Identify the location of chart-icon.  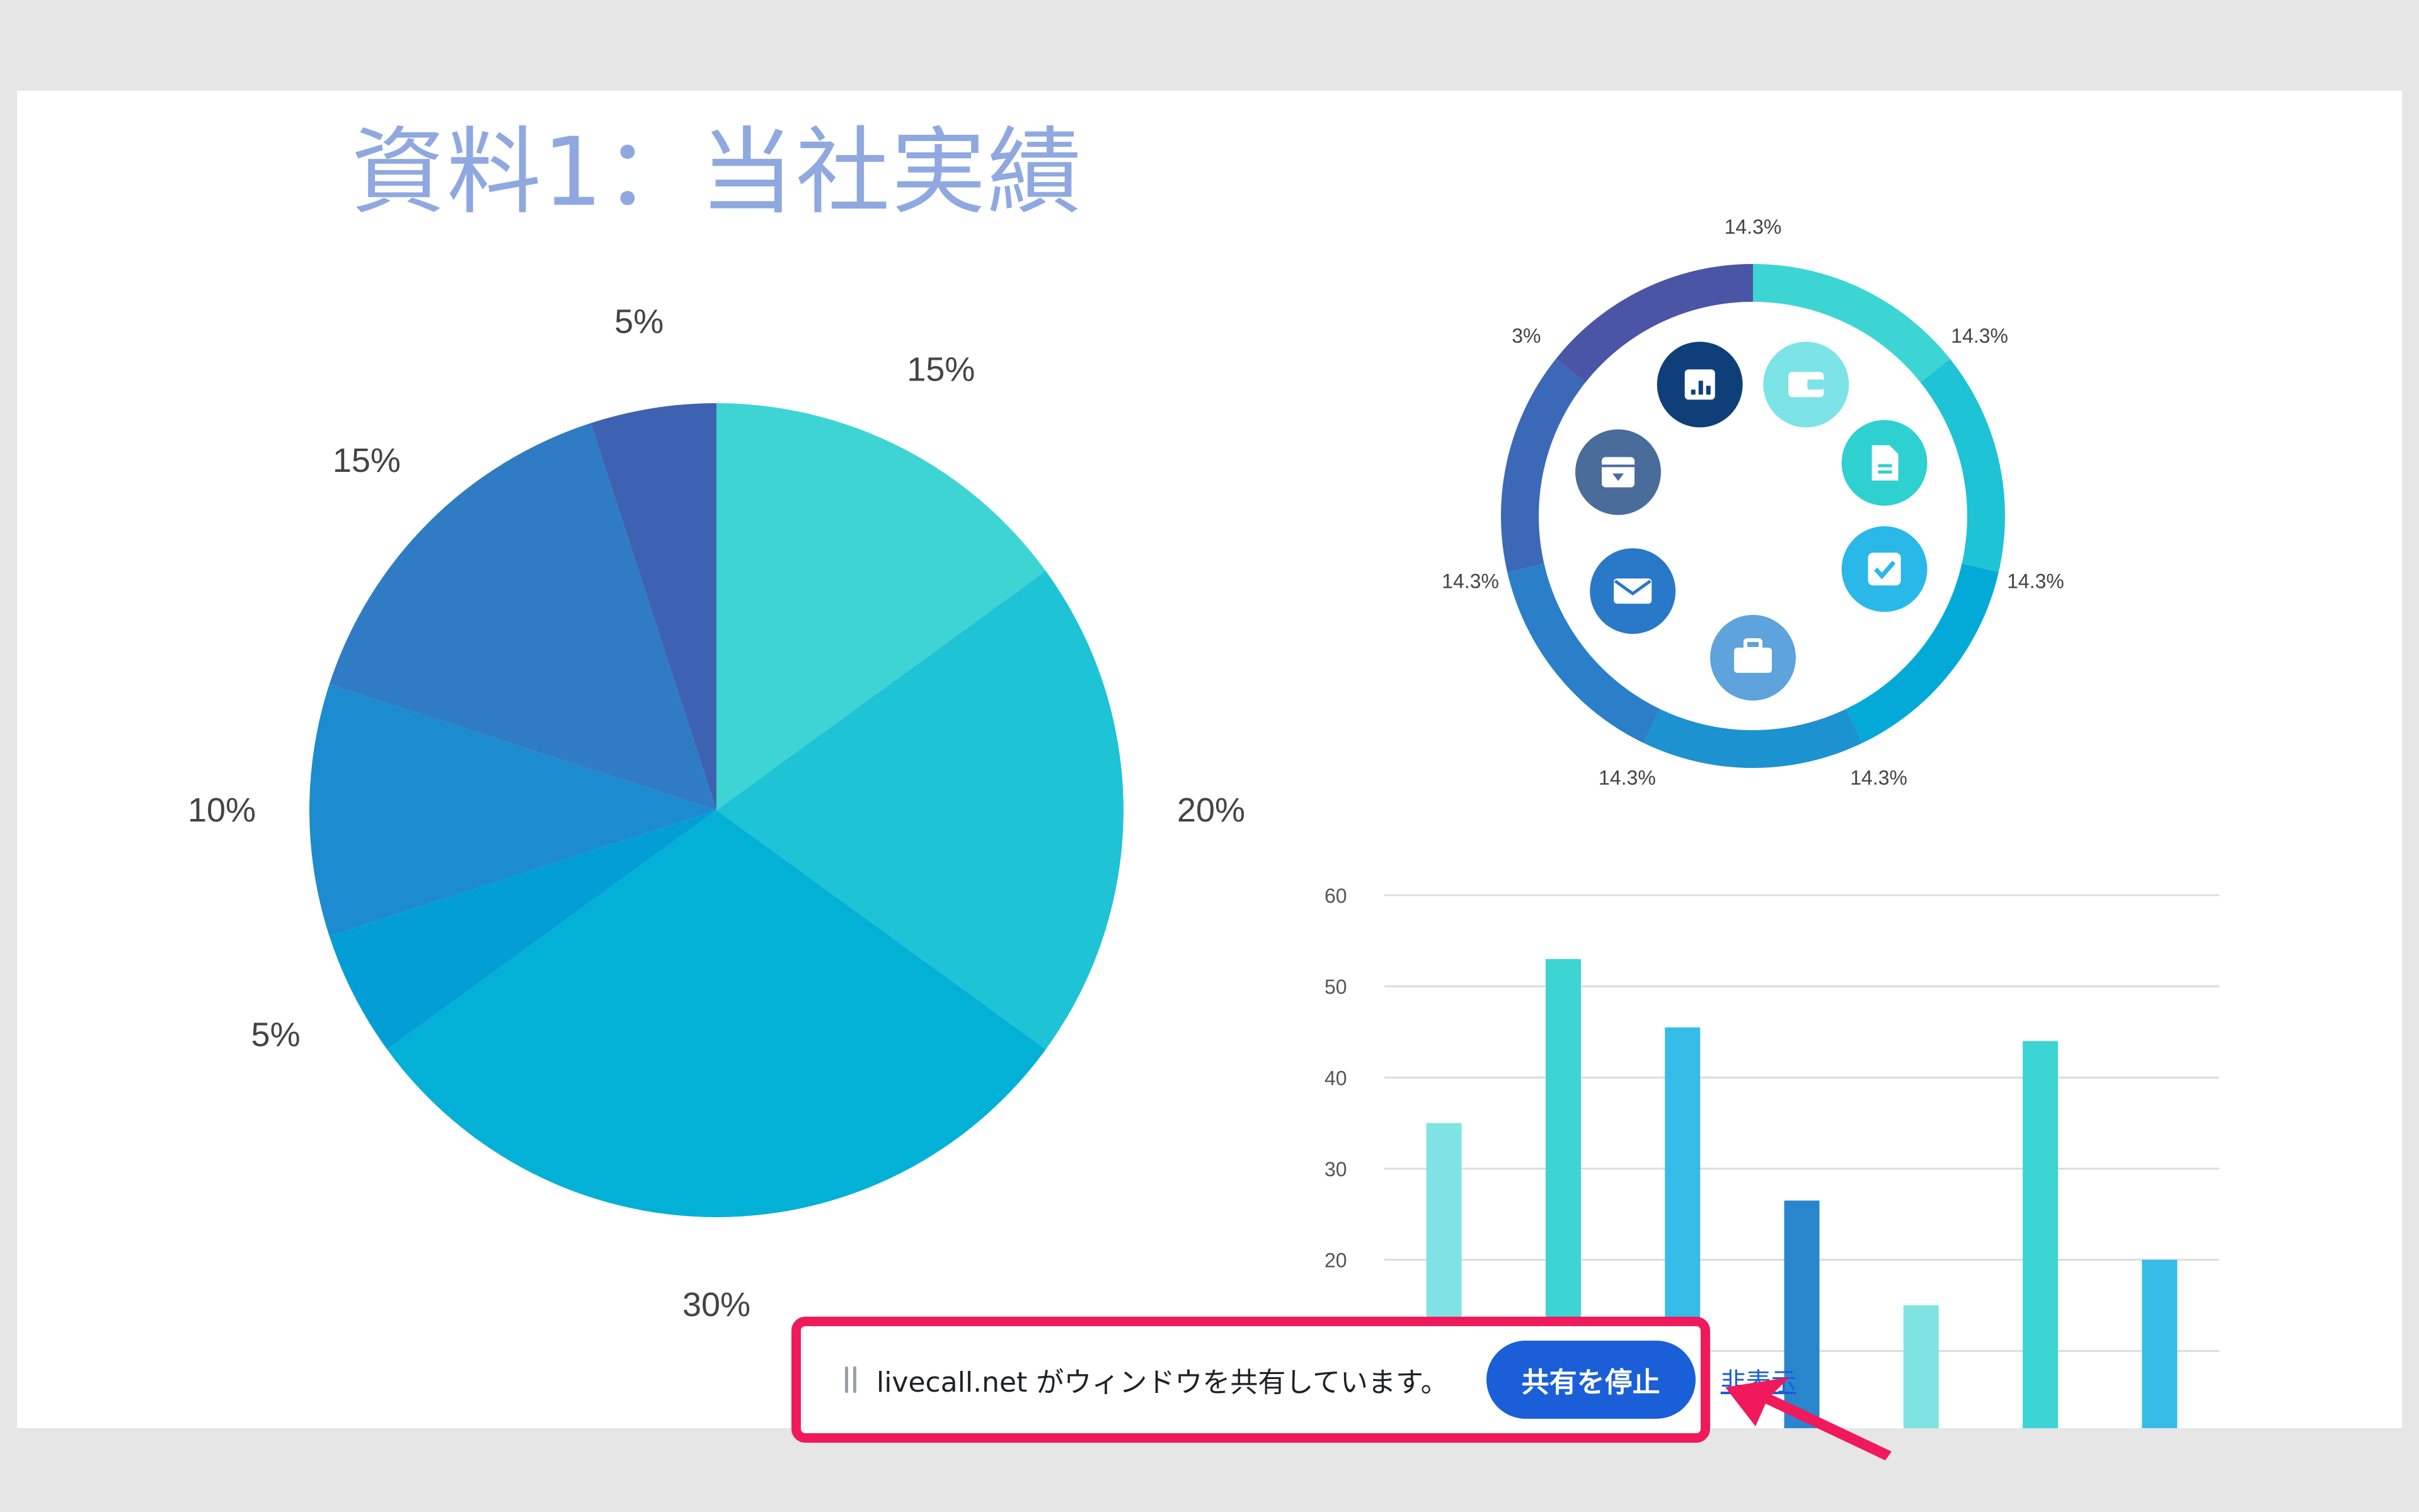
(1700, 384).